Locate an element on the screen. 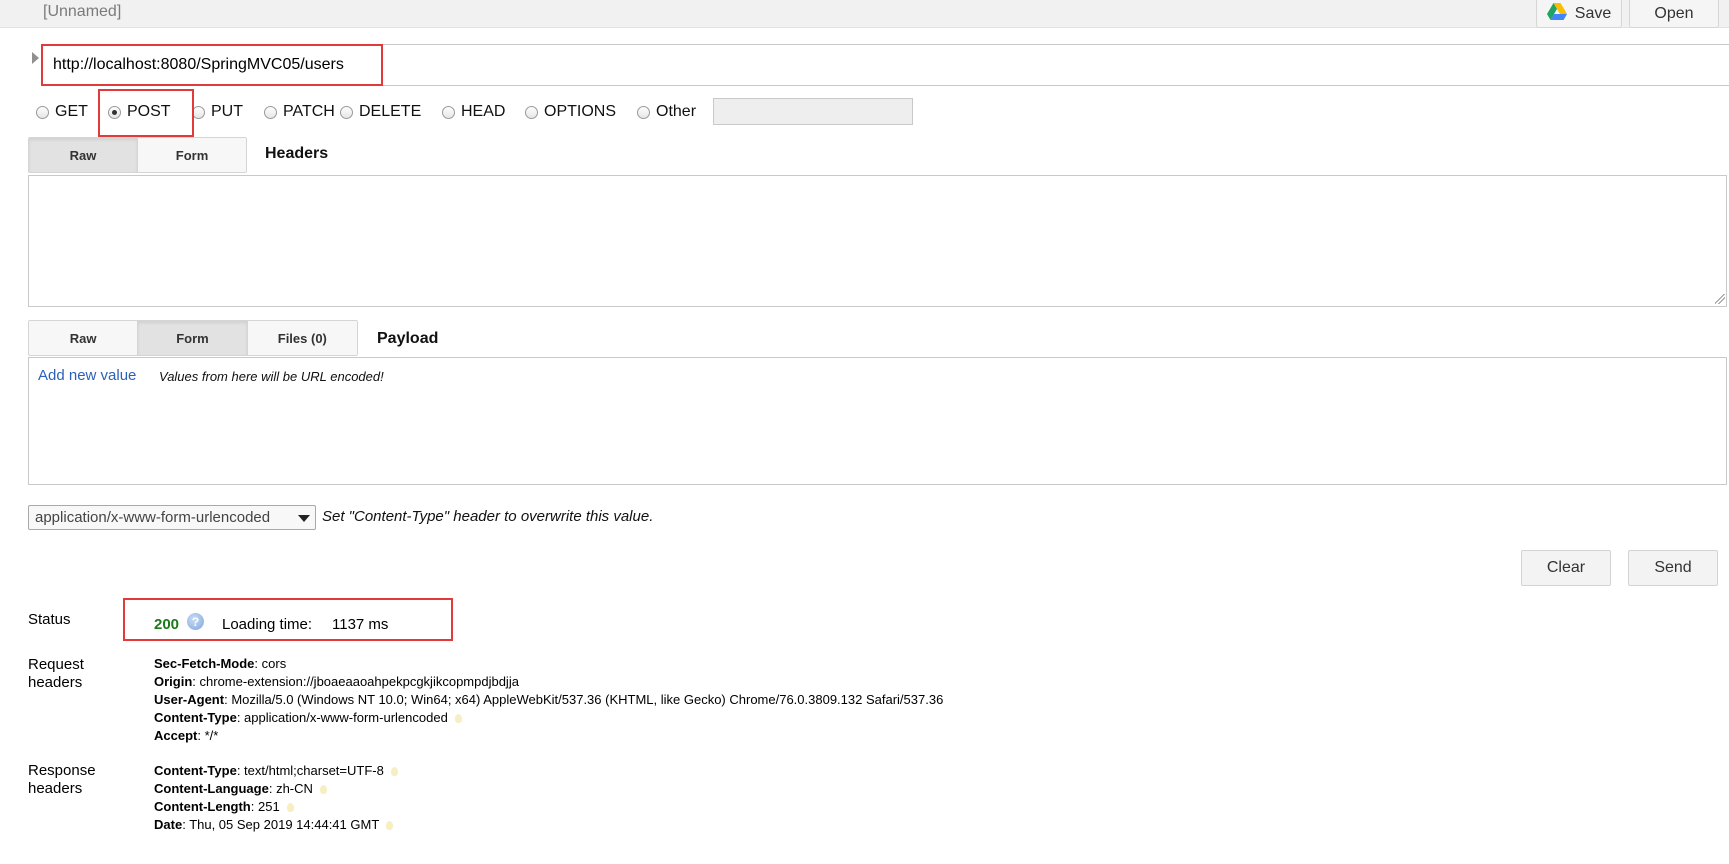 The height and width of the screenshot is (864, 1729). project-name: [Unnamed] is located at coordinates (82, 12).